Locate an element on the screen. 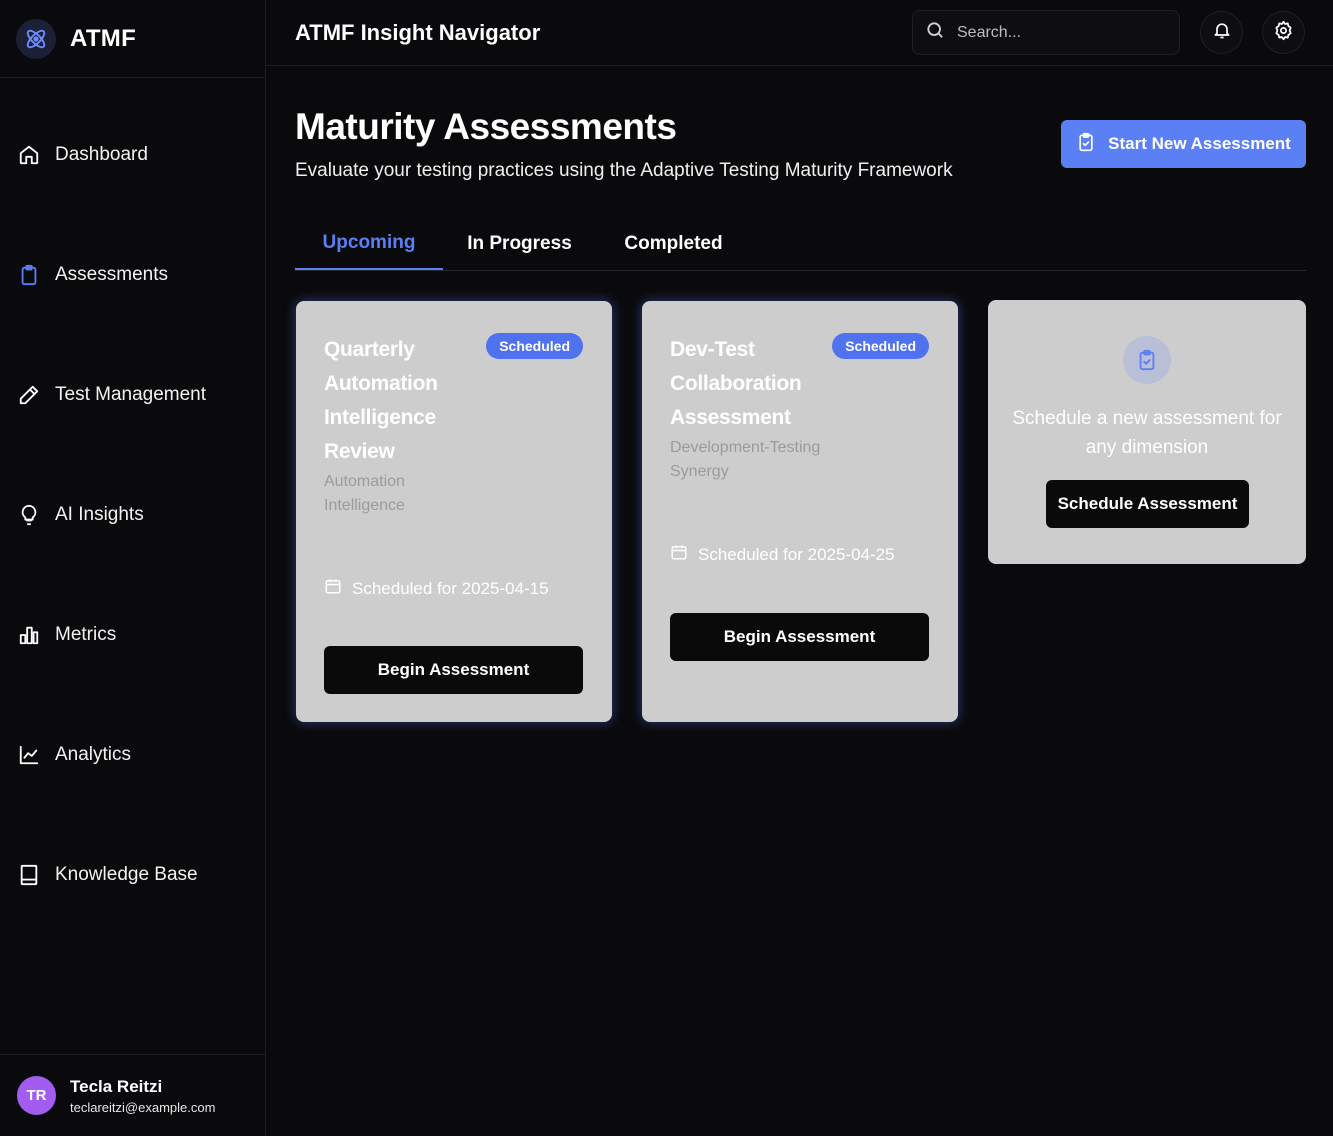  sidebar-item-dashboard: Dashboard is located at coordinates (132, 155).